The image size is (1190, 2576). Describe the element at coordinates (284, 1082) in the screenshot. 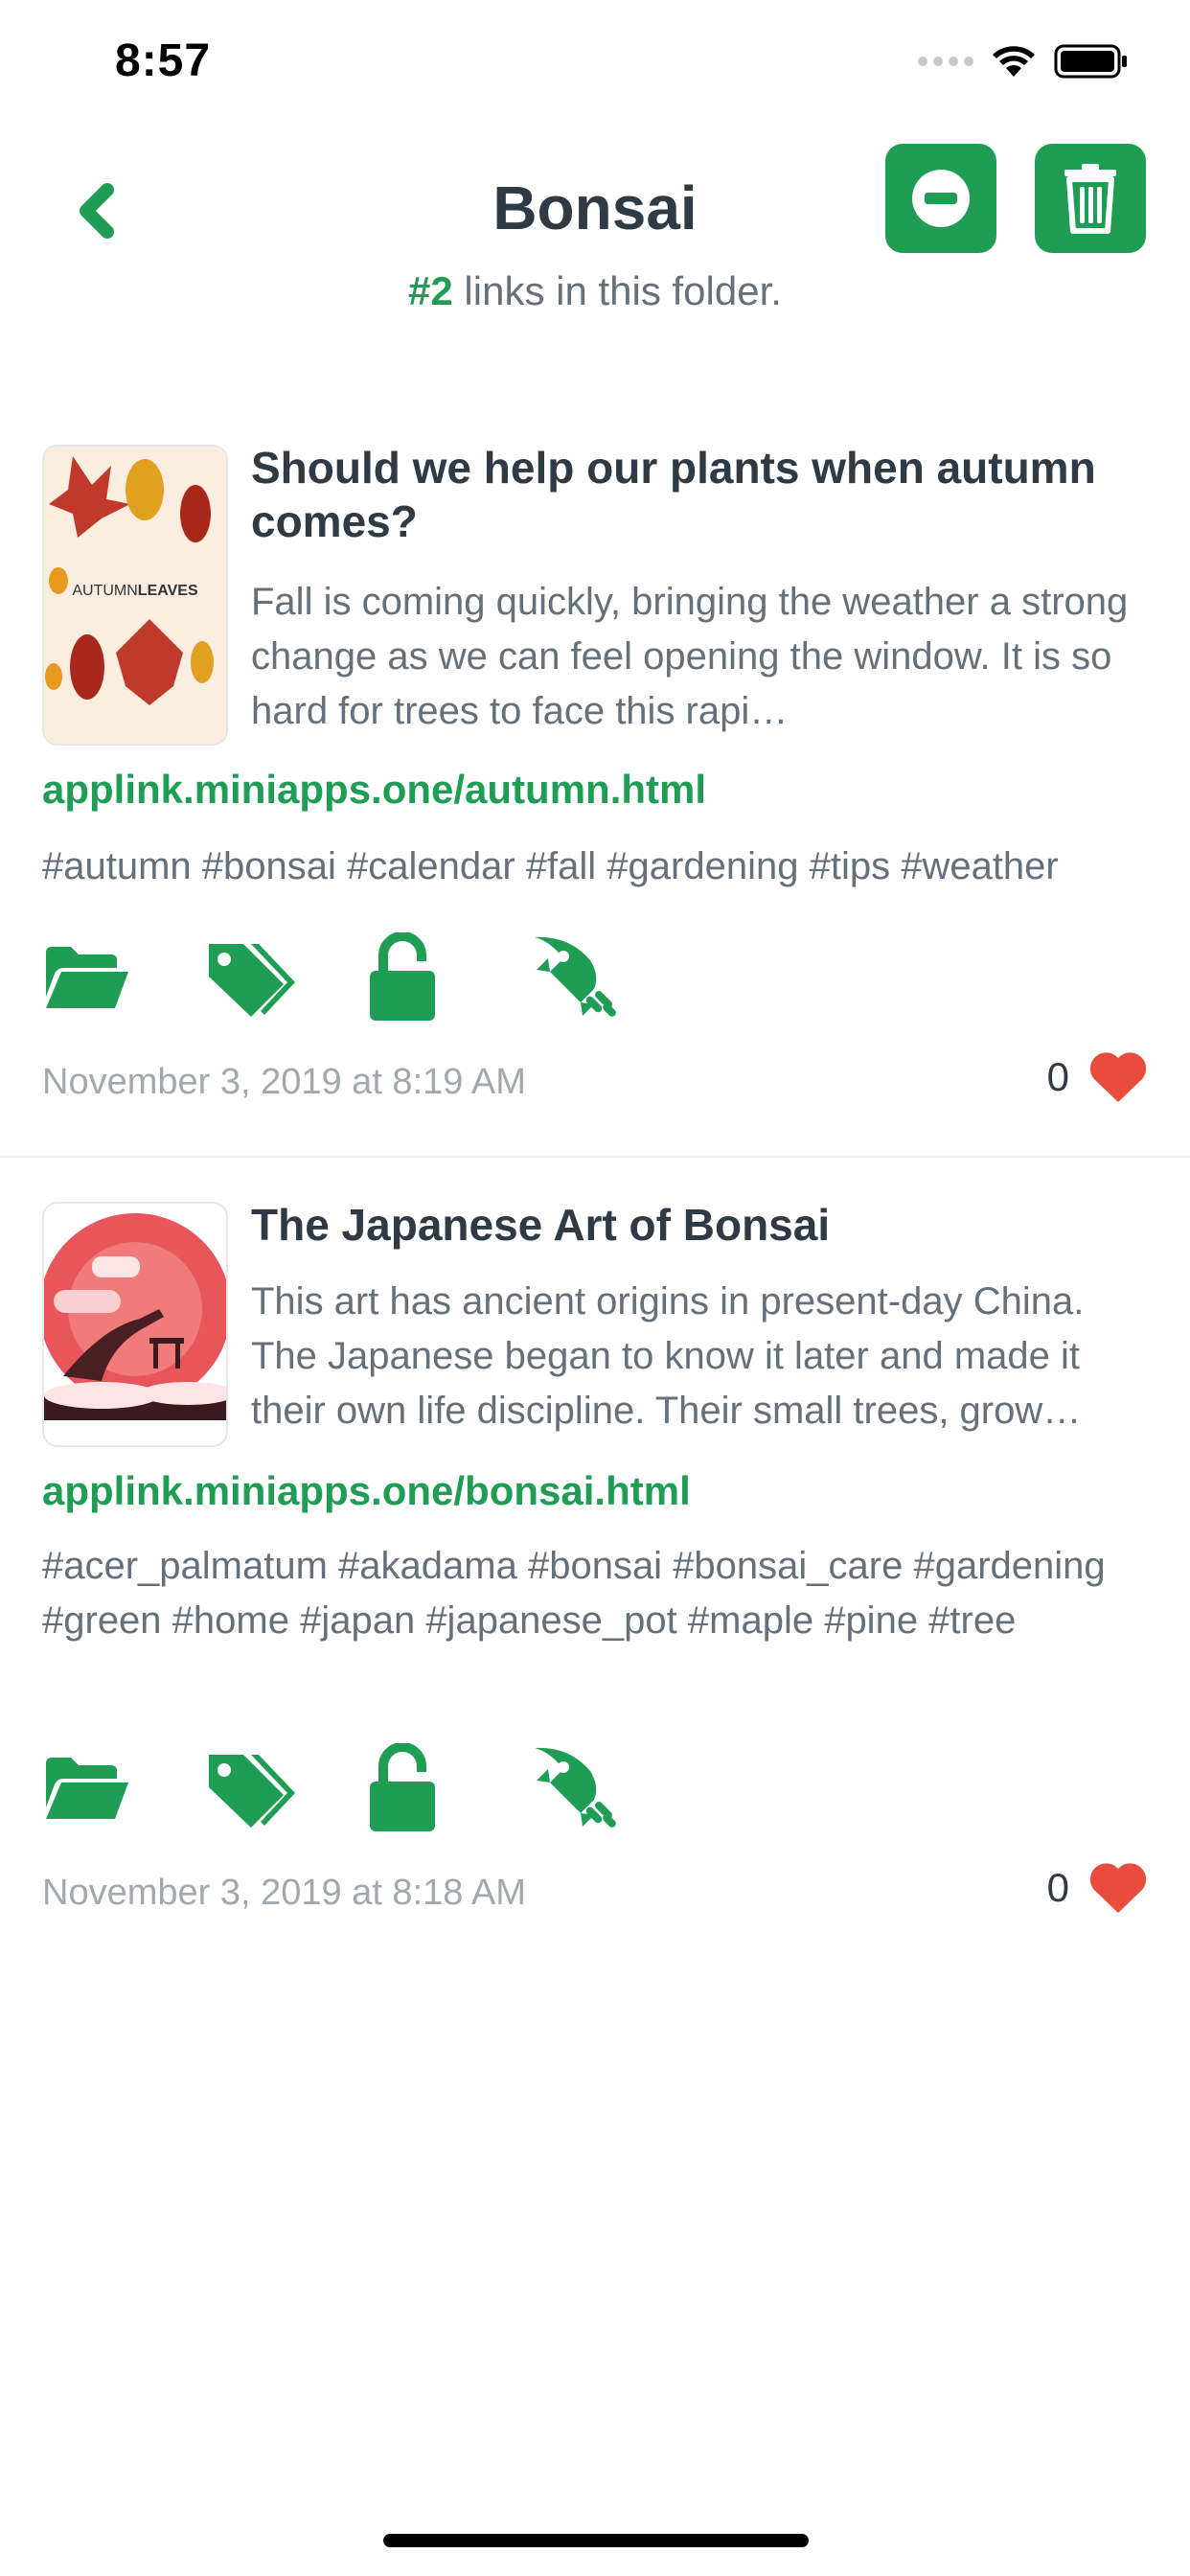

I see `link-date: November 3, 2019 at 8:19 AM` at that location.